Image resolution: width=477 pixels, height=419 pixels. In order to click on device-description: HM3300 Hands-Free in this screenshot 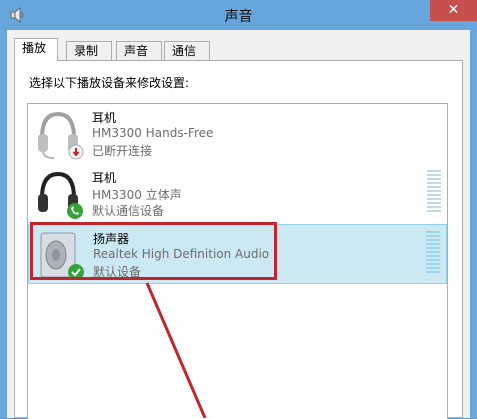, I will do `click(153, 133)`.